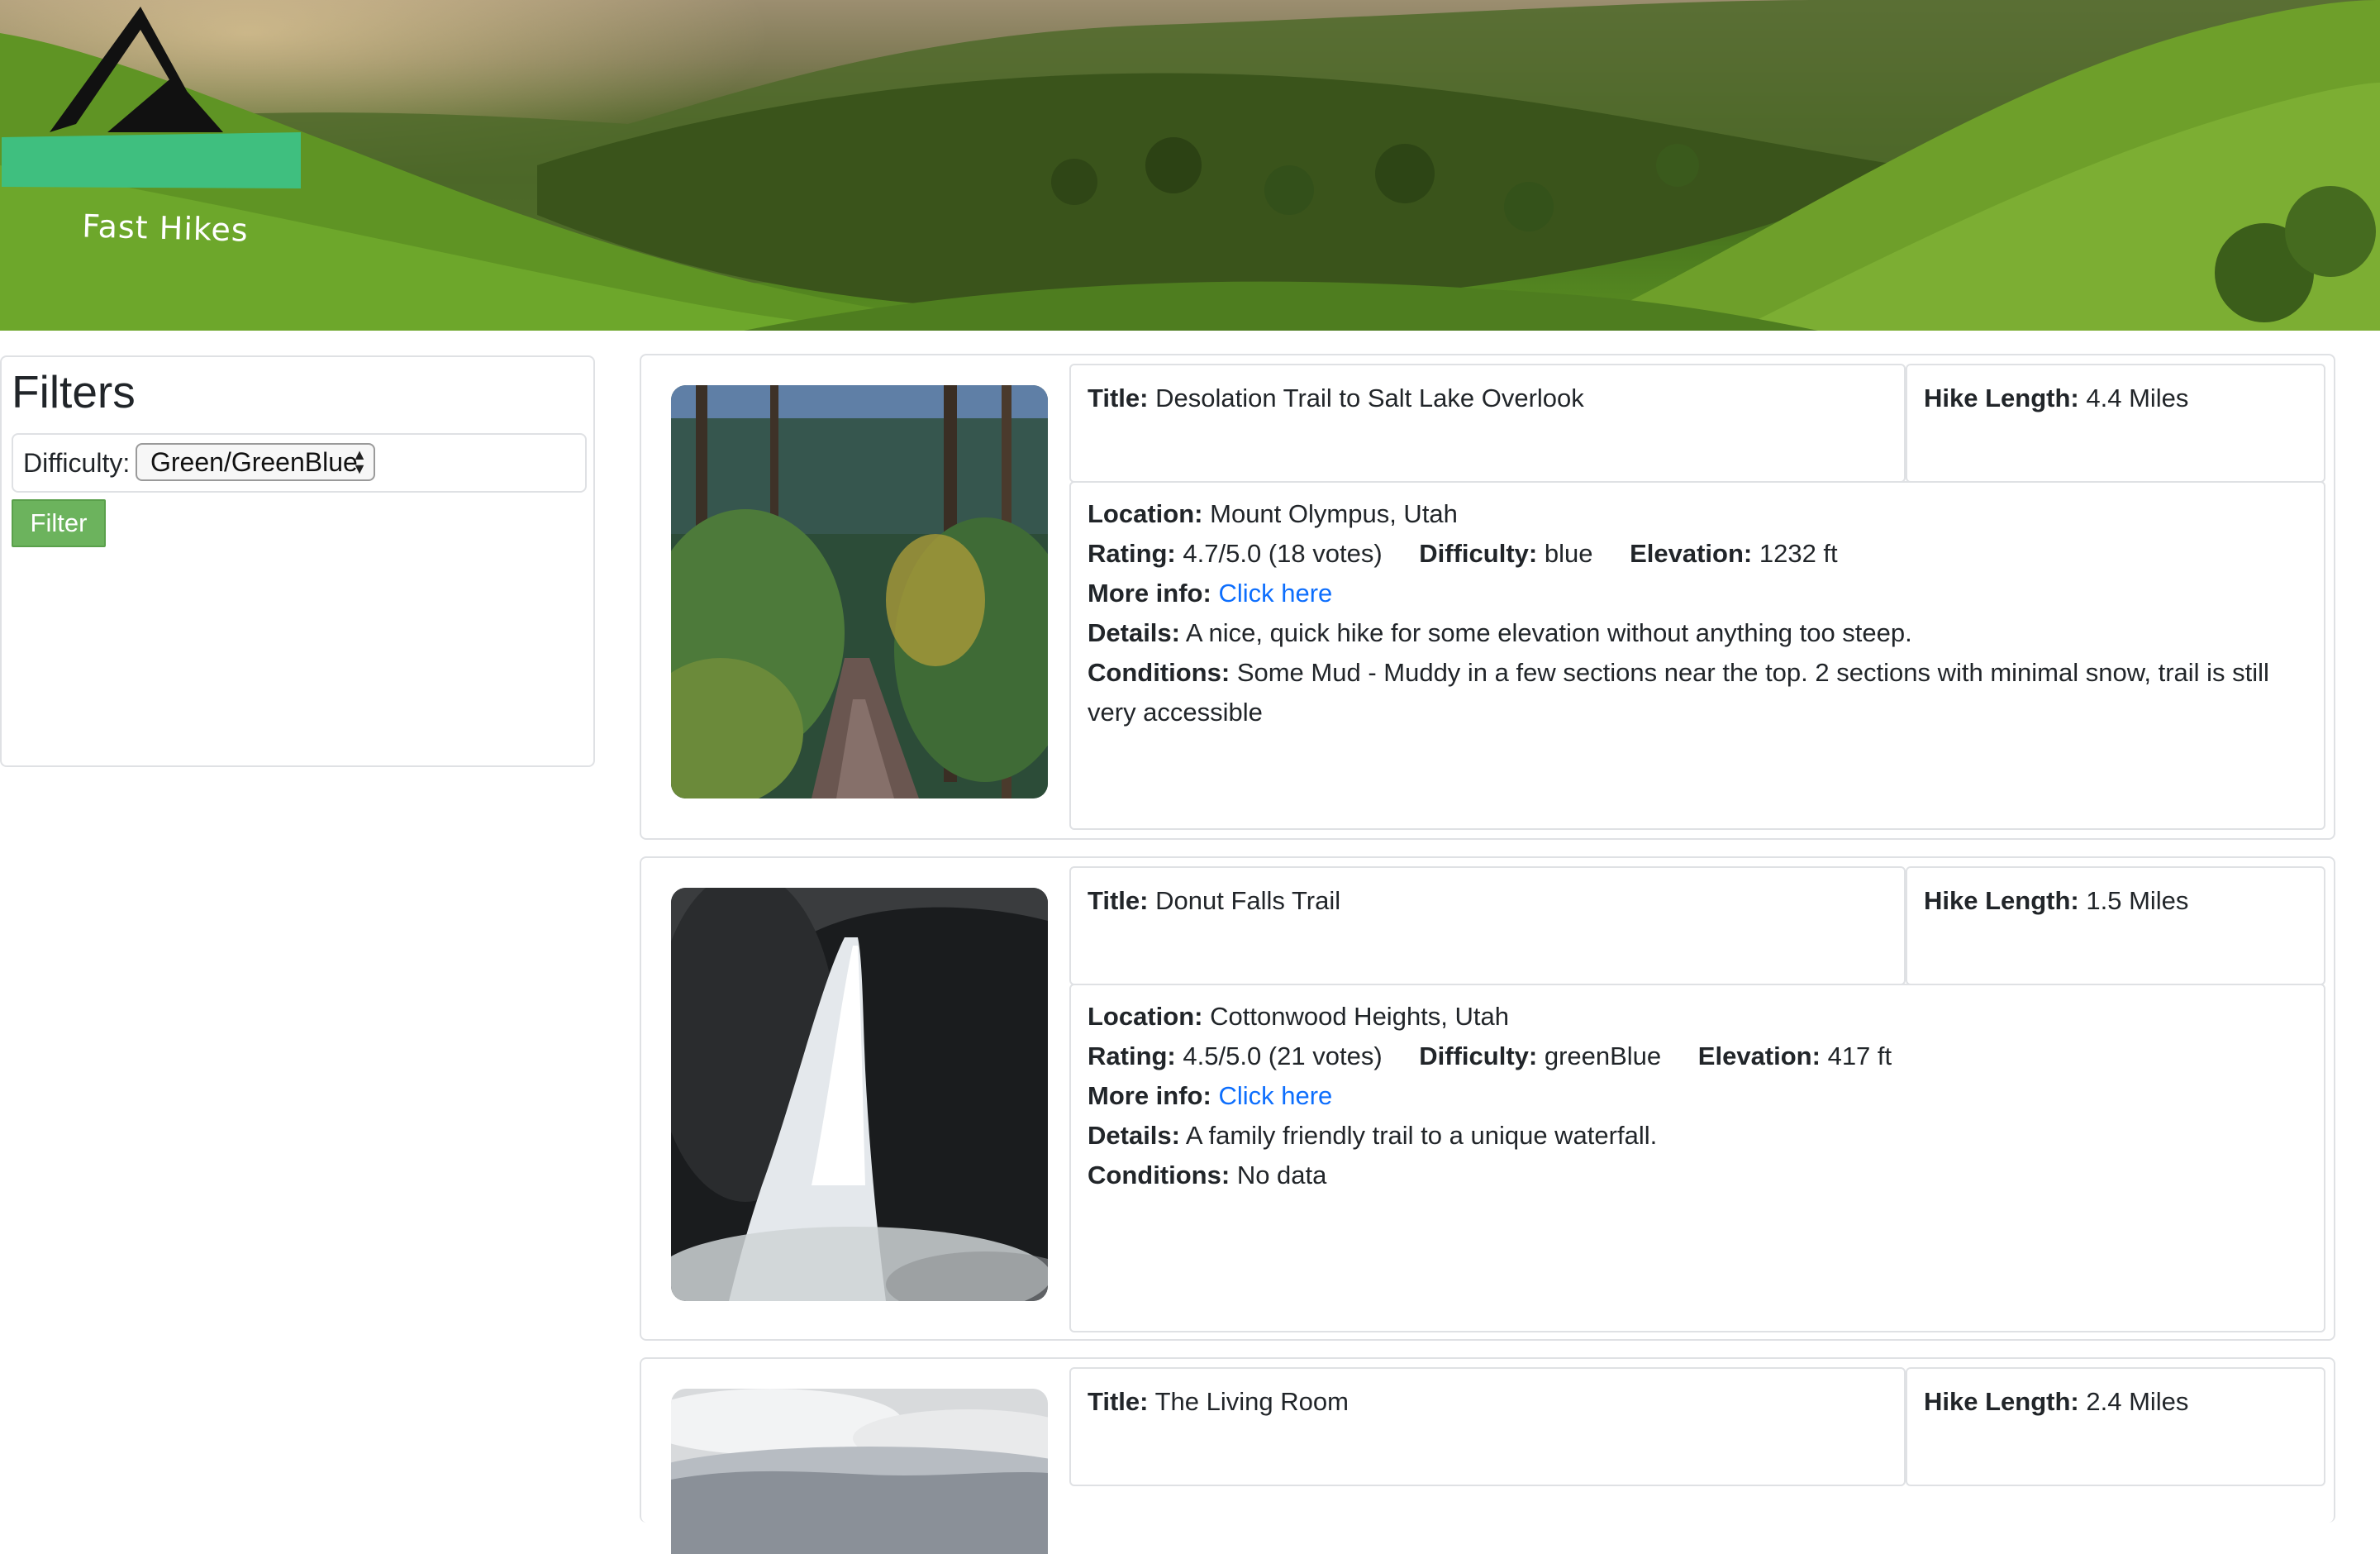  I want to click on hike-length-box: Hike Length: 1.5 Miles, so click(2115, 925).